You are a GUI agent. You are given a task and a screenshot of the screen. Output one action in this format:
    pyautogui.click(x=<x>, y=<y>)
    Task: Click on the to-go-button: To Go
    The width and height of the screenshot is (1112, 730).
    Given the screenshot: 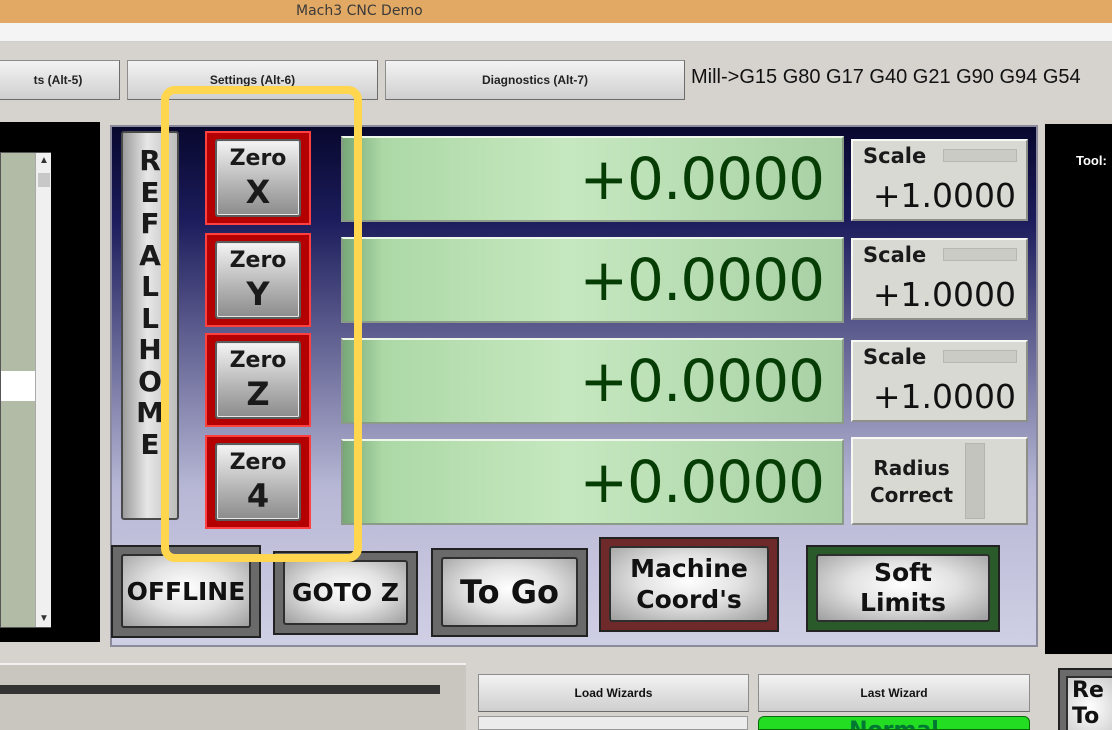 What is the action you would take?
    pyautogui.click(x=509, y=592)
    